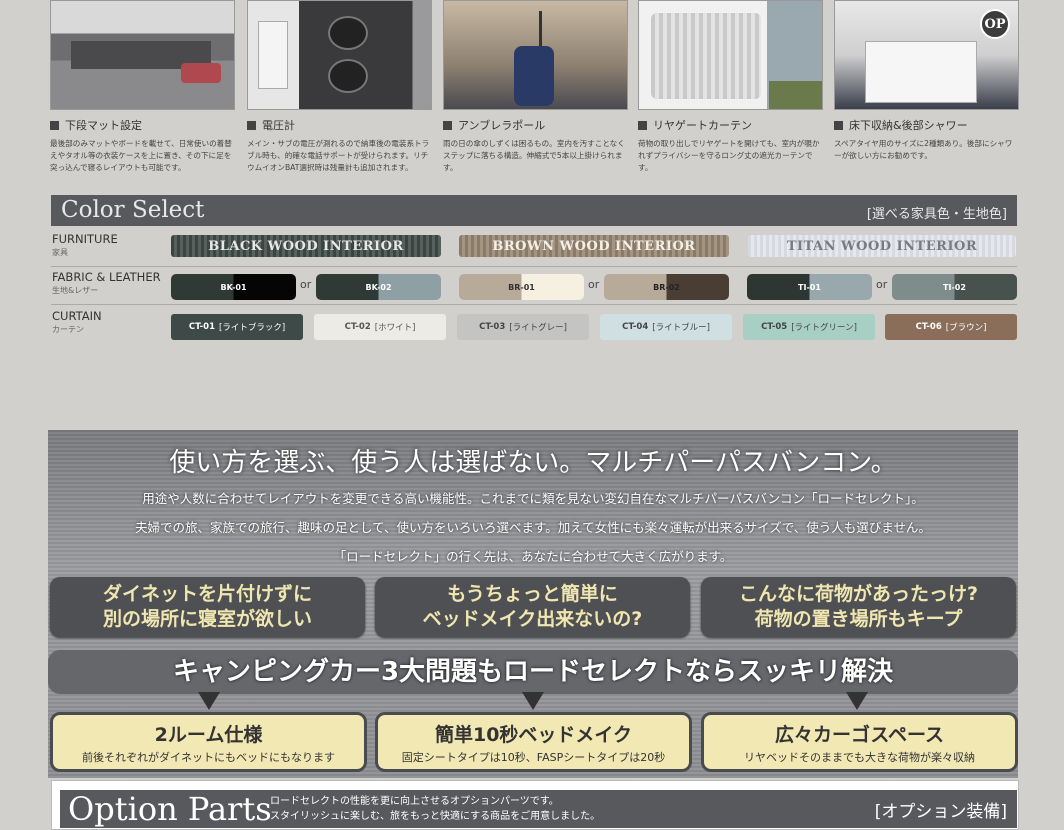 This screenshot has width=1064, height=830. I want to click on solution-banner: キャンピングカー3大問題もロードセレクトならスッキリ解決, so click(533, 672).